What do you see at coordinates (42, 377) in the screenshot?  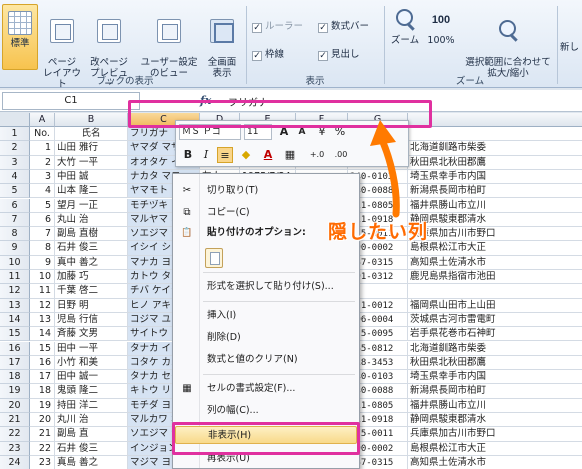 I see `table-cell: 17` at bounding box center [42, 377].